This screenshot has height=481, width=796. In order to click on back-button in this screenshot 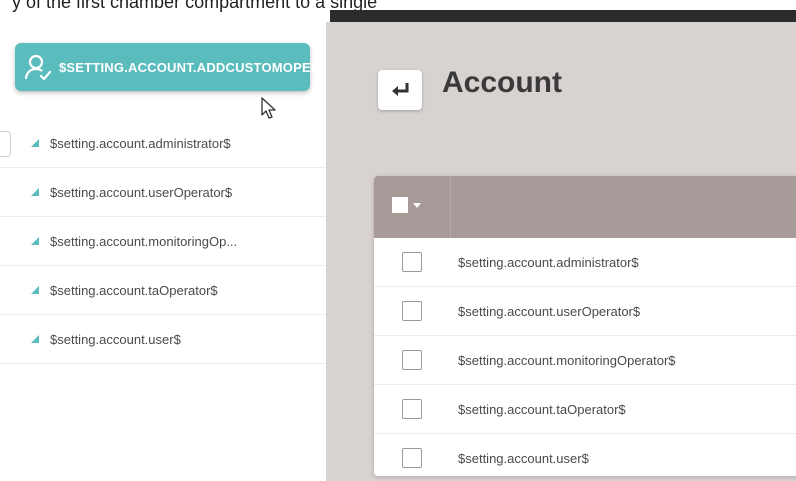, I will do `click(400, 90)`.